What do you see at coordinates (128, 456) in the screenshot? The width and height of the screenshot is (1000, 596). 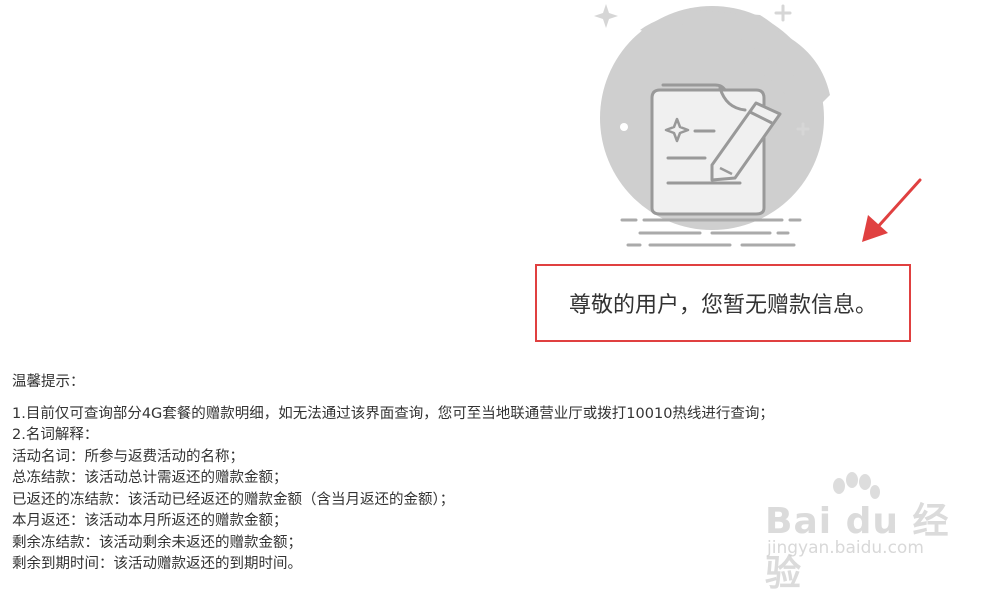 I see `tip-line: 活动名词：所参与返费活动的名称；` at bounding box center [128, 456].